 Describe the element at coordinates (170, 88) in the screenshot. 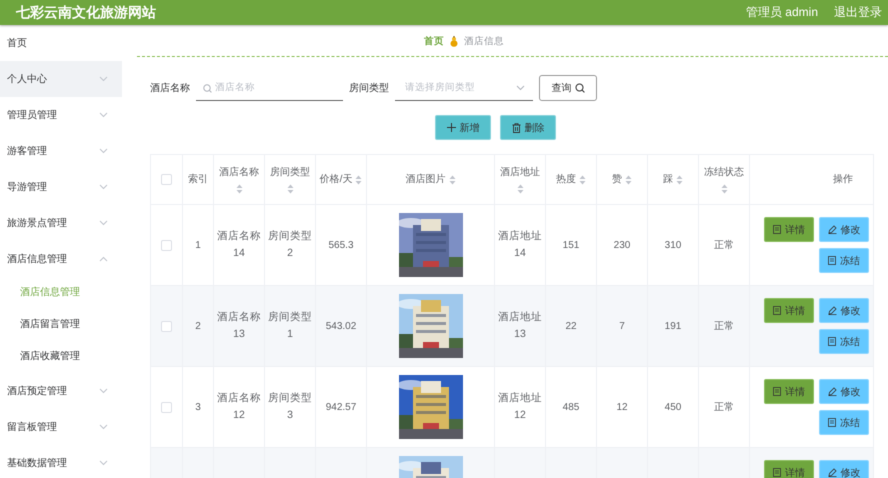

I see `field-label: 酒店名称` at that location.